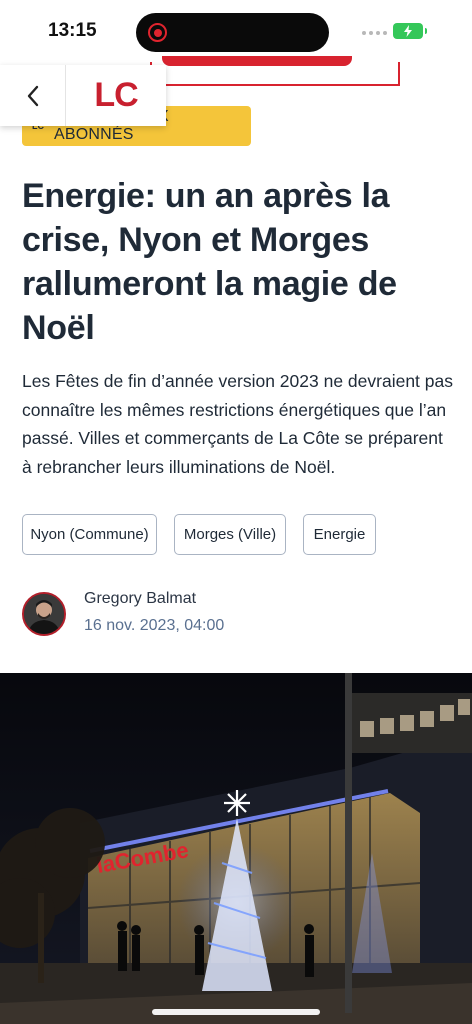 Image resolution: width=472 pixels, height=1024 pixels. Describe the element at coordinates (236, 1012) in the screenshot. I see `home-indicator` at that location.